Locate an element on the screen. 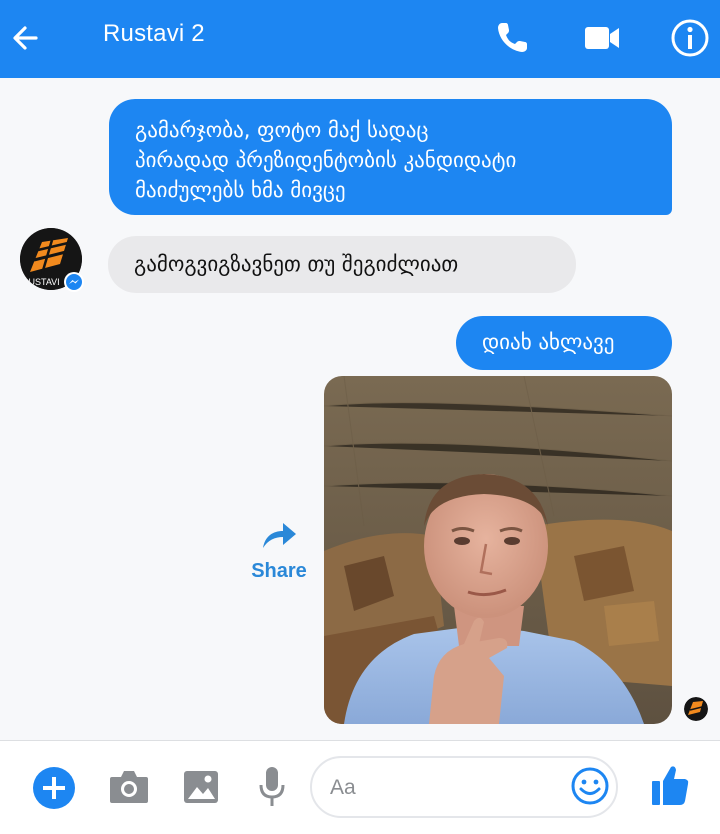 The height and width of the screenshot is (834, 720). thumbs-up-icon is located at coordinates (670, 785).